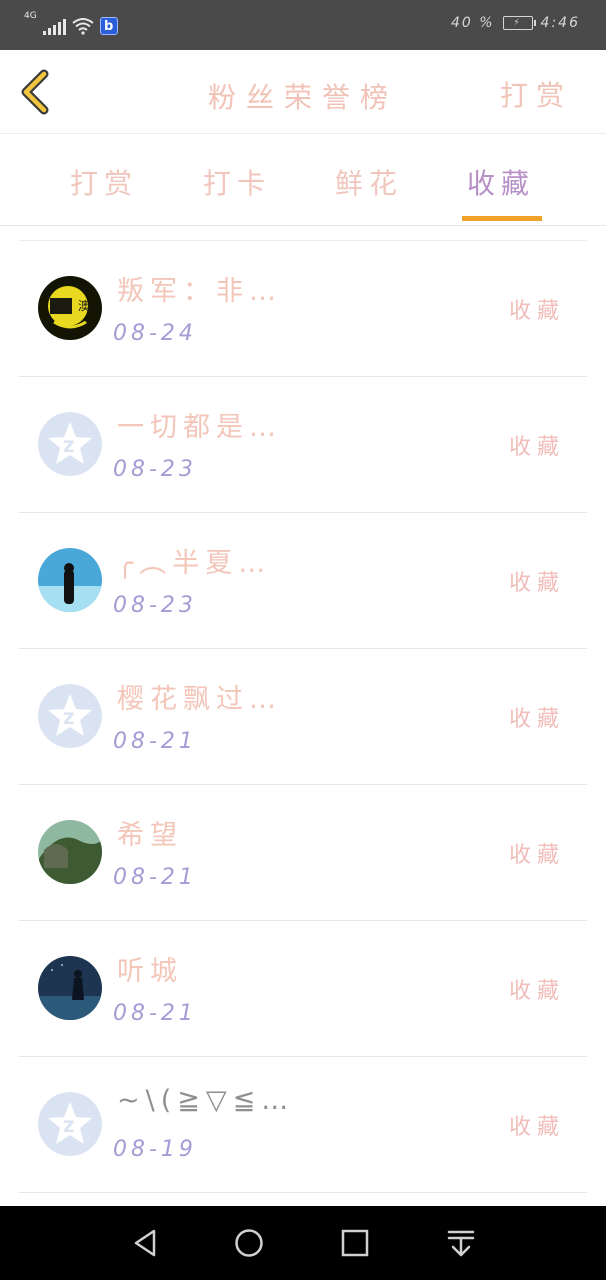 This screenshot has height=1280, width=606. What do you see at coordinates (150, 835) in the screenshot?
I see `fan-name: 希望` at bounding box center [150, 835].